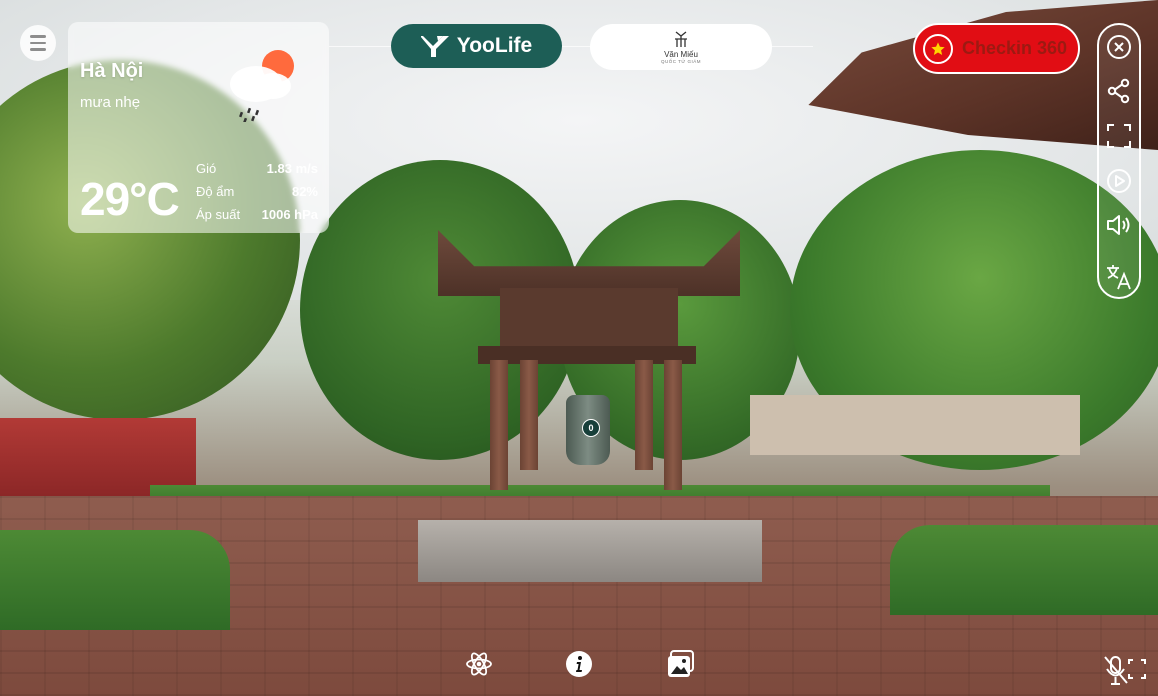  What do you see at coordinates (1119, 91) in the screenshot?
I see `share-icon` at bounding box center [1119, 91].